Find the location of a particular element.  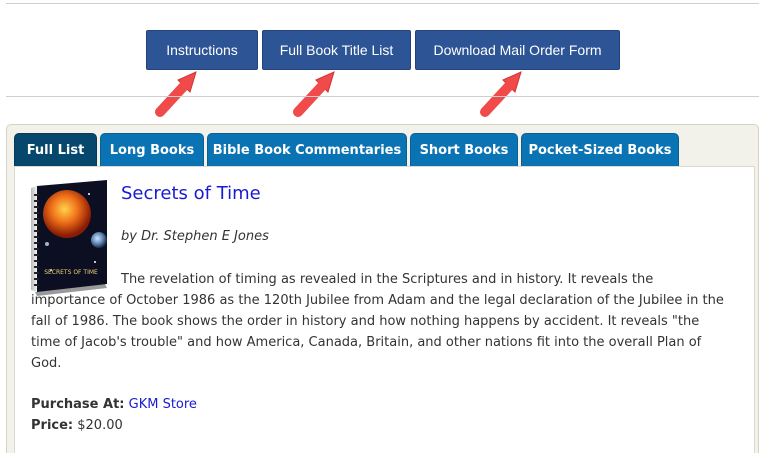

tab-pocket-sized-books: Pocket-Sized Books is located at coordinates (600, 150).